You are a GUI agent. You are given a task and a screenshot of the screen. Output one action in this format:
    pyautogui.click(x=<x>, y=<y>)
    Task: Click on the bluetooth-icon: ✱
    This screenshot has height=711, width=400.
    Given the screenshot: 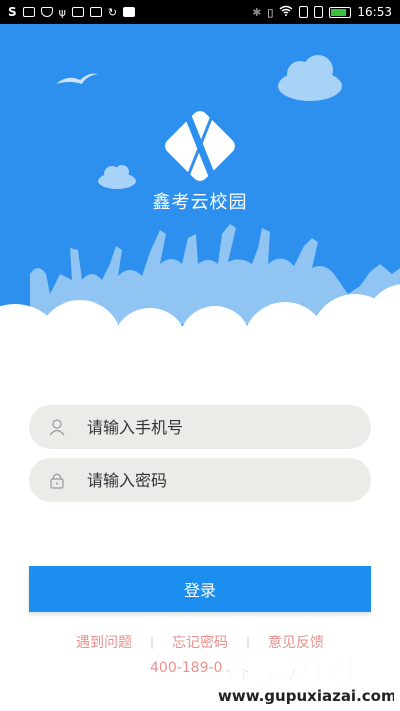 What is the action you would take?
    pyautogui.click(x=257, y=12)
    